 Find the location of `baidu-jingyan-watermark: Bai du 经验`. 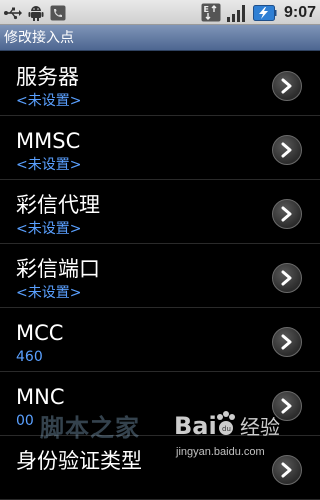

baidu-jingyan-watermark: Bai du 经验 is located at coordinates (227, 425).